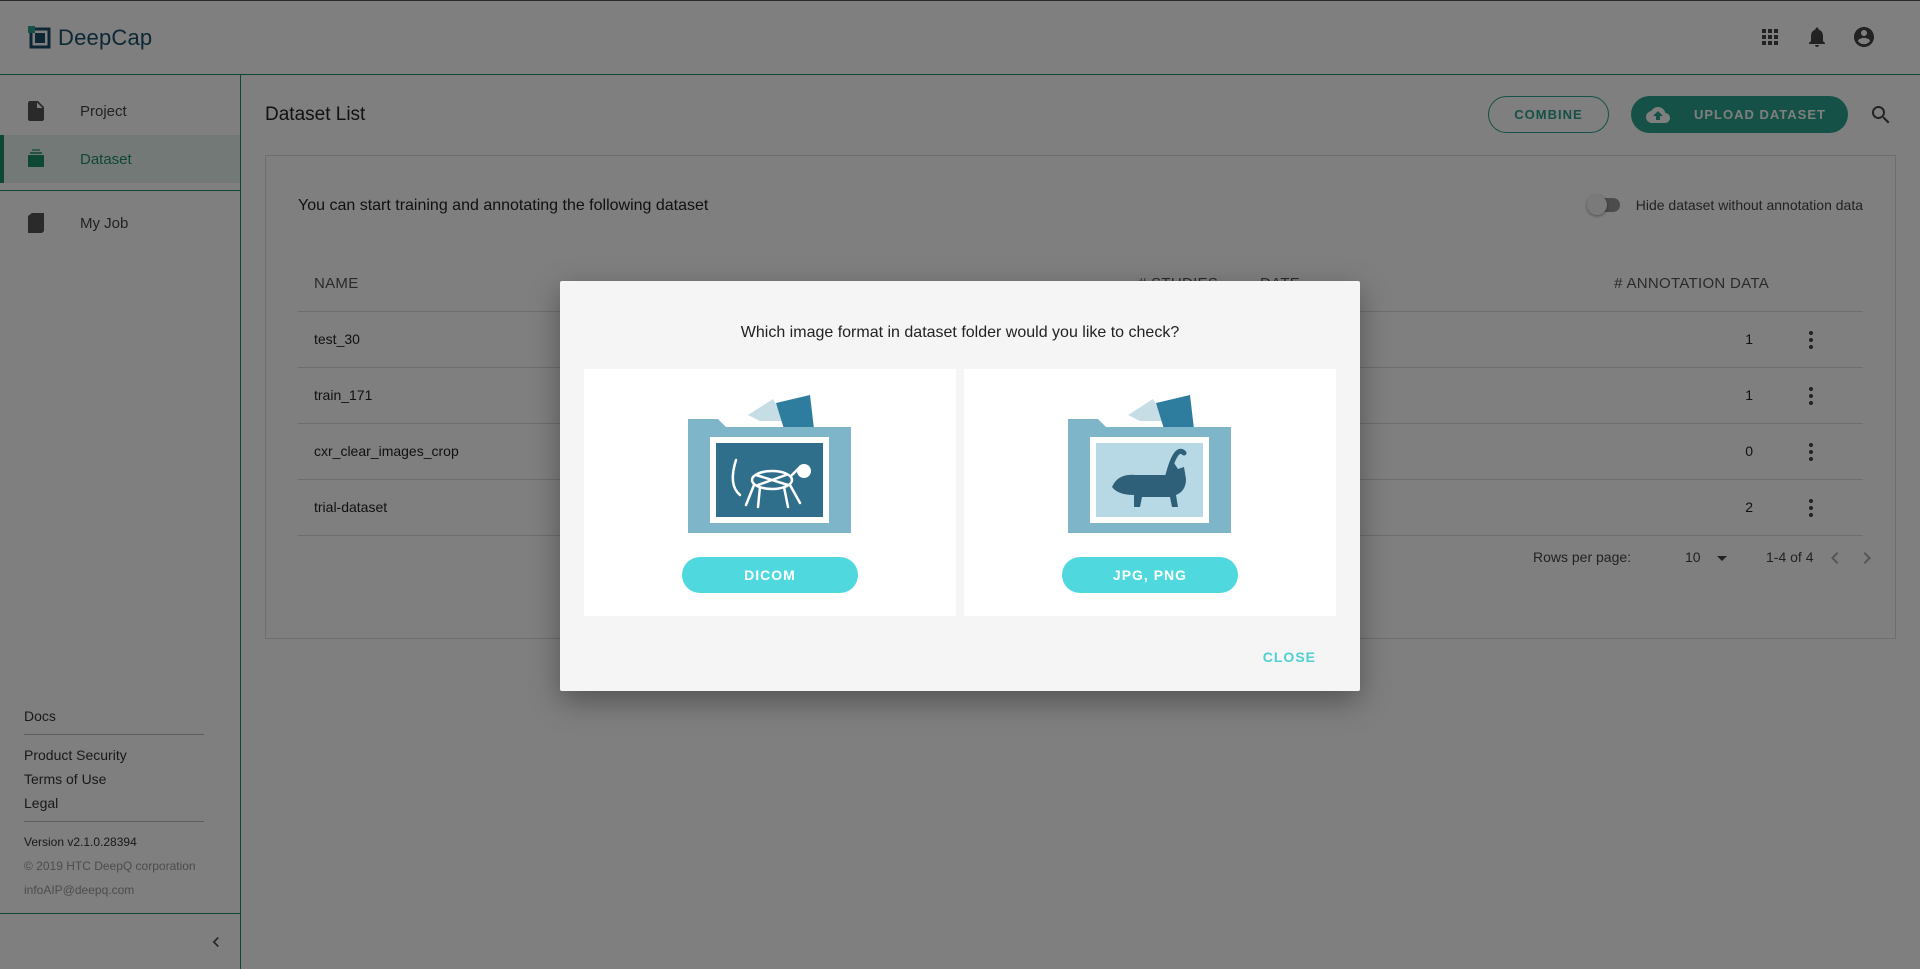 Image resolution: width=1920 pixels, height=969 pixels. Describe the element at coordinates (1150, 575) in the screenshot. I see `jpg-png-button: JPG, PNG` at that location.